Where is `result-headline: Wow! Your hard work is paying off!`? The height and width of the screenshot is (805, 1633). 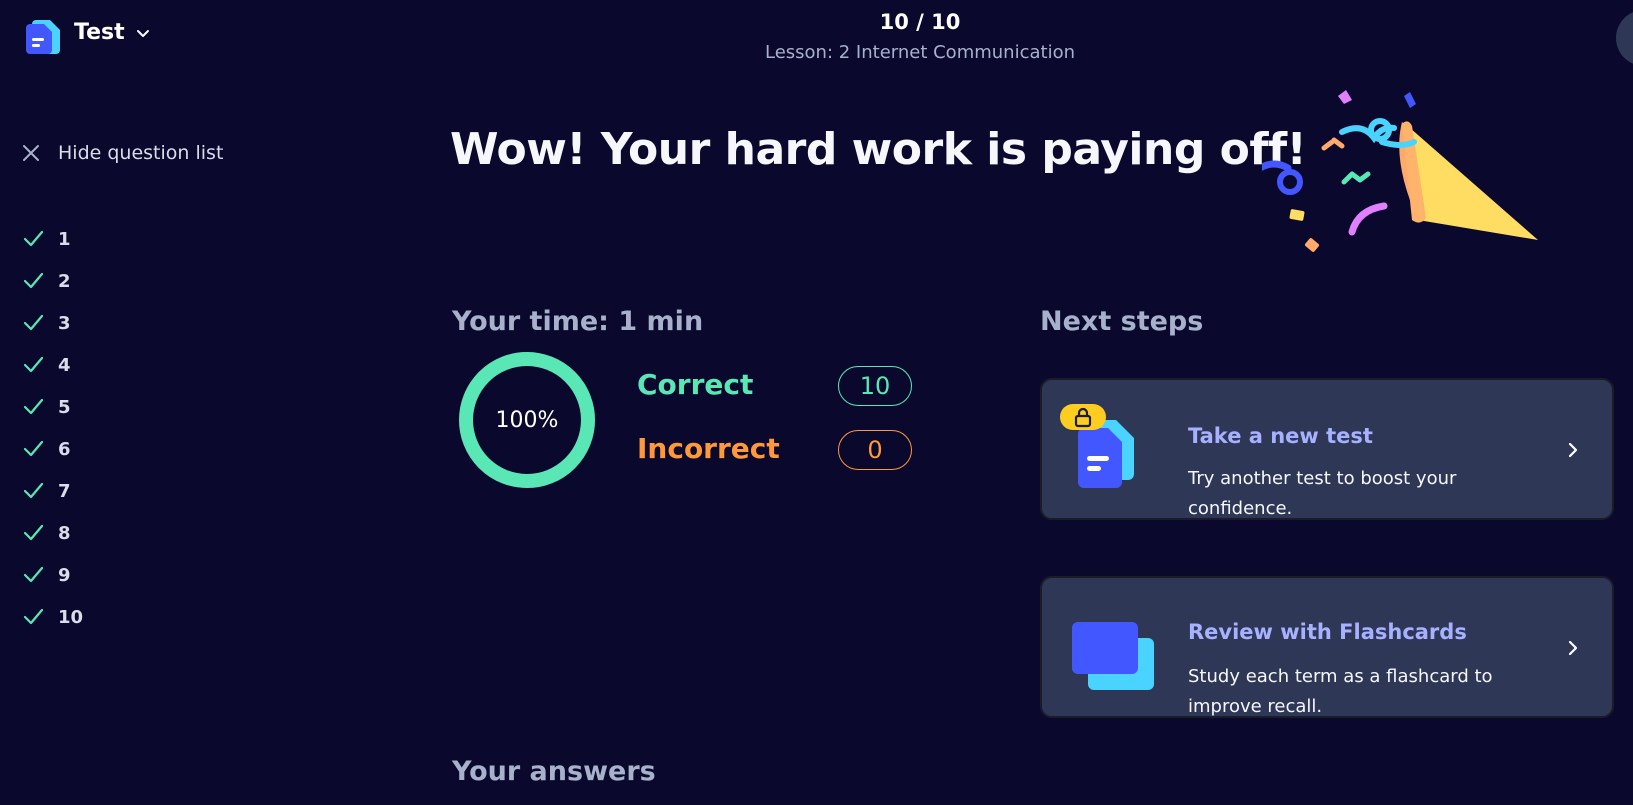
result-headline: Wow! Your hard work is paying off! is located at coordinates (878, 149).